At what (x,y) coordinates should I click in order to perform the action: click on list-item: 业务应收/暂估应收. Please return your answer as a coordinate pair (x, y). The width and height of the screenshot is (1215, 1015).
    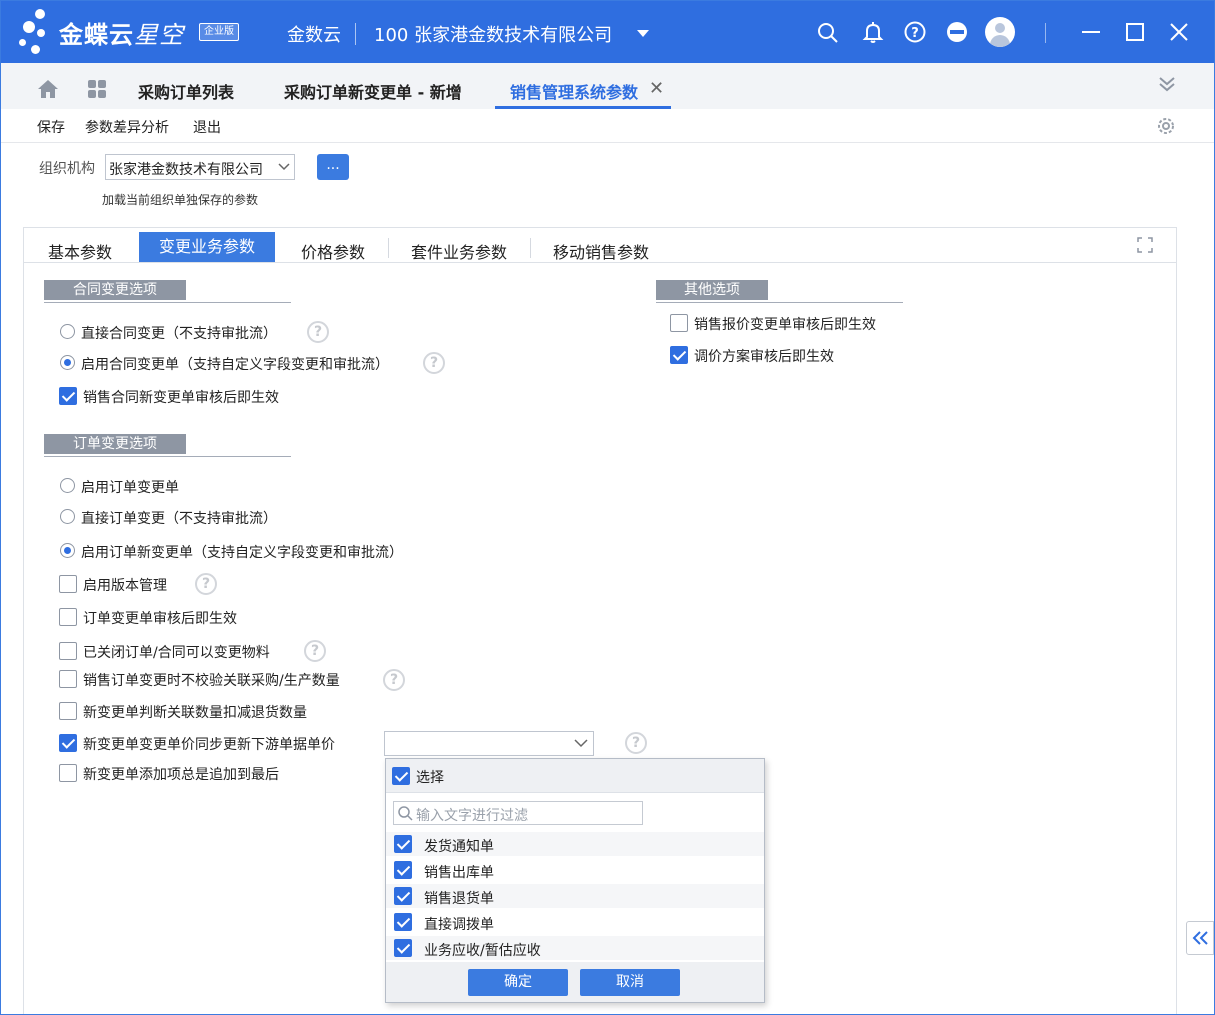
    Looking at the image, I should click on (575, 948).